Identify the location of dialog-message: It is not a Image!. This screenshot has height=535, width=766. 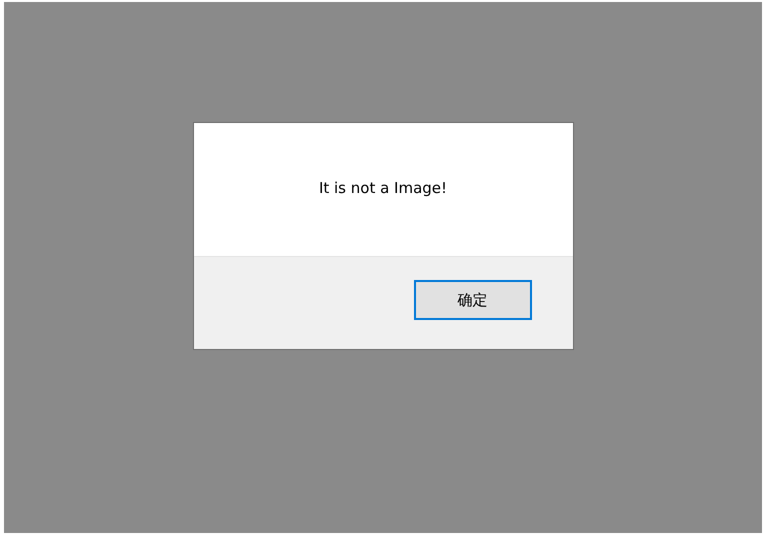
(383, 189).